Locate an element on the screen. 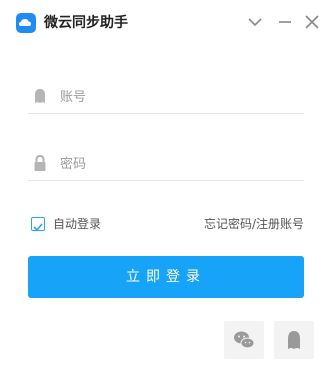 This screenshot has width=333, height=370. wechat-icon is located at coordinates (244, 340).